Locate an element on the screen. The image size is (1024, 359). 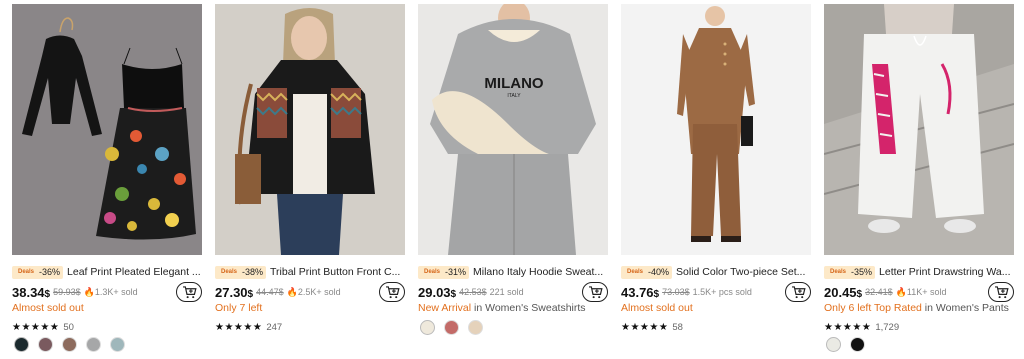
category-link: in Women's Pants is located at coordinates (965, 308).